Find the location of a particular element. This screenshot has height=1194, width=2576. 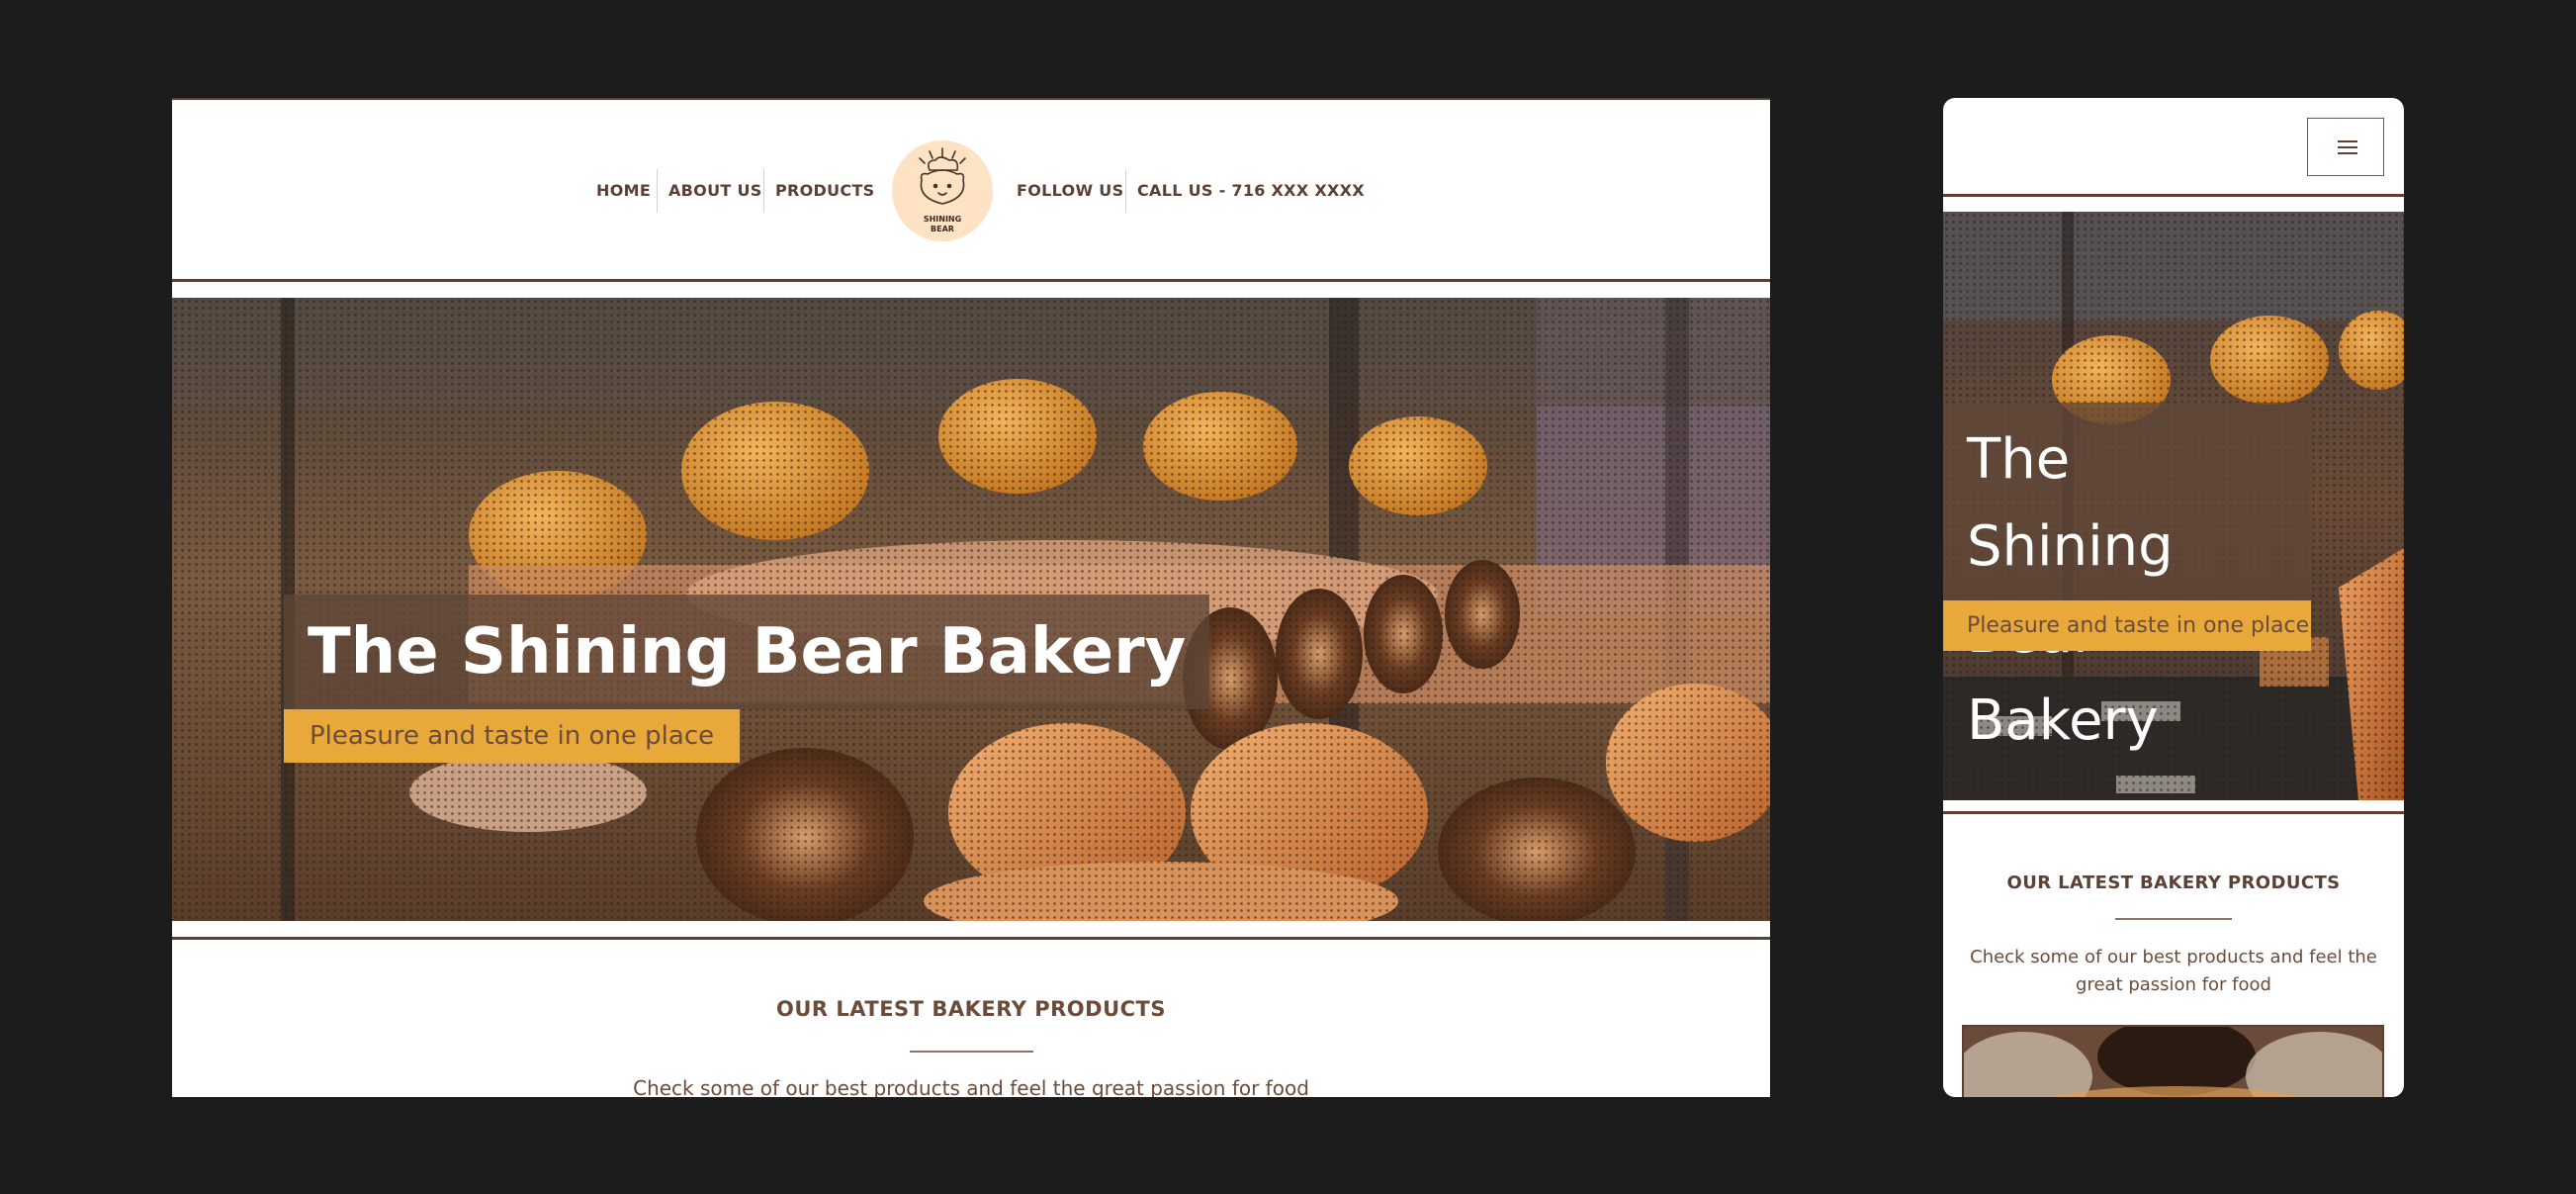

mobile-hero-title-box: The Shining Bear Bakery is located at coordinates (2127, 578).